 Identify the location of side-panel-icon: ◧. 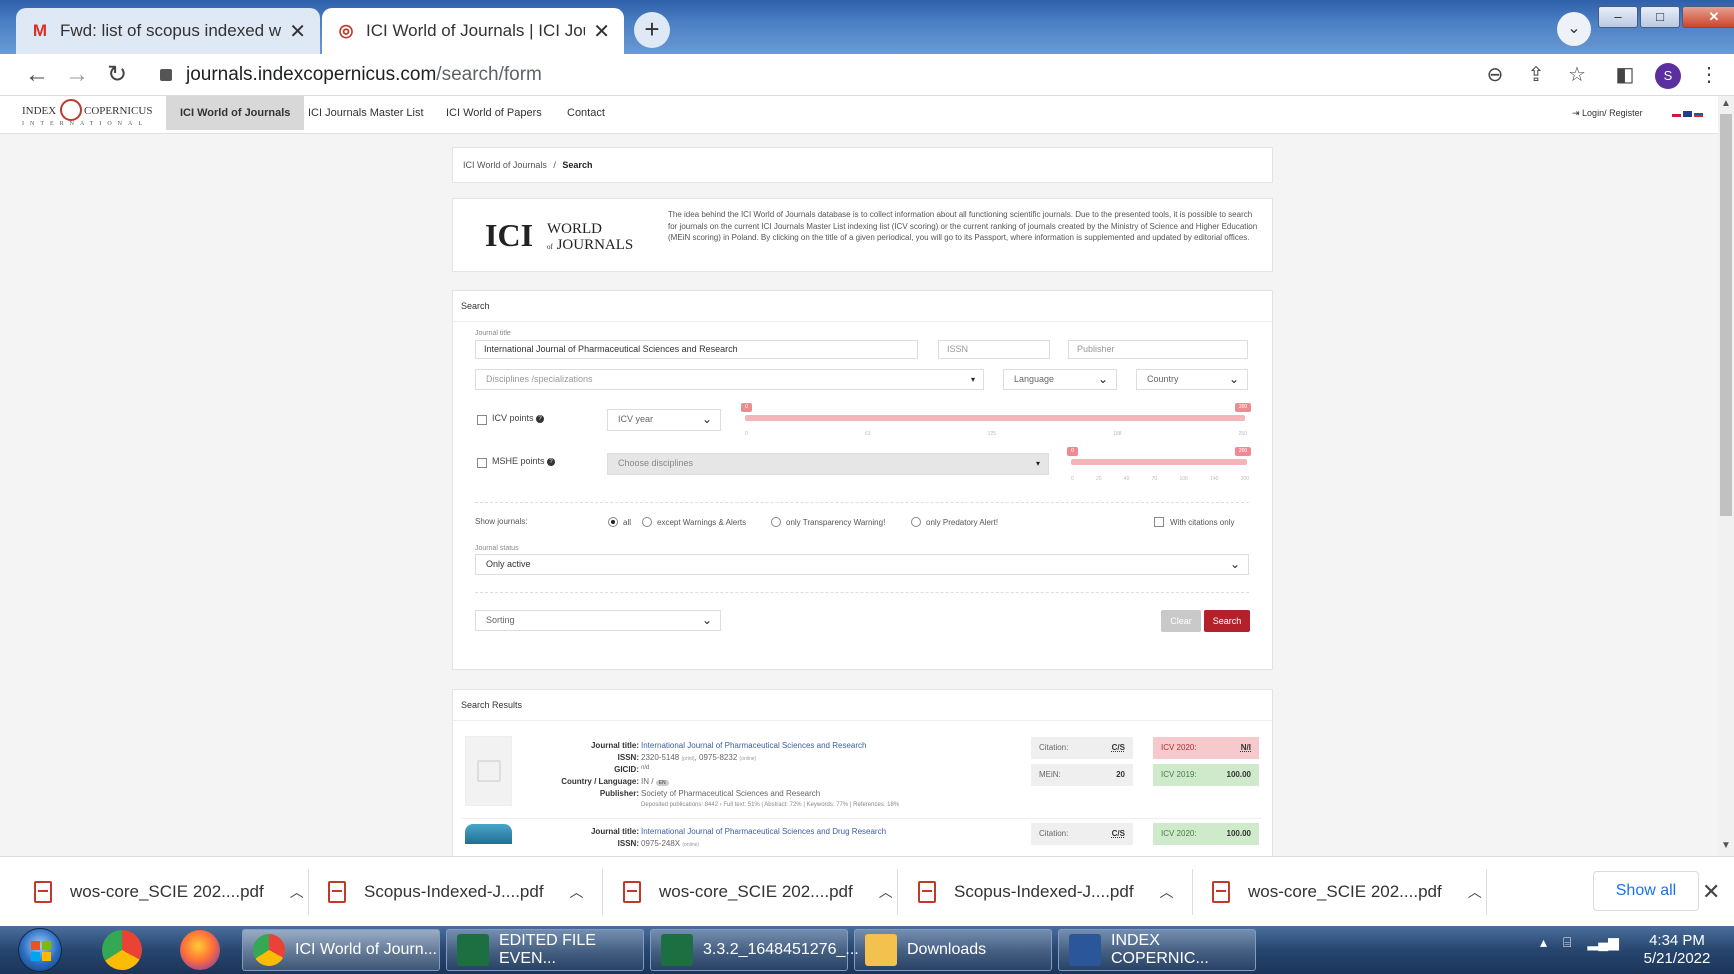
(1625, 75).